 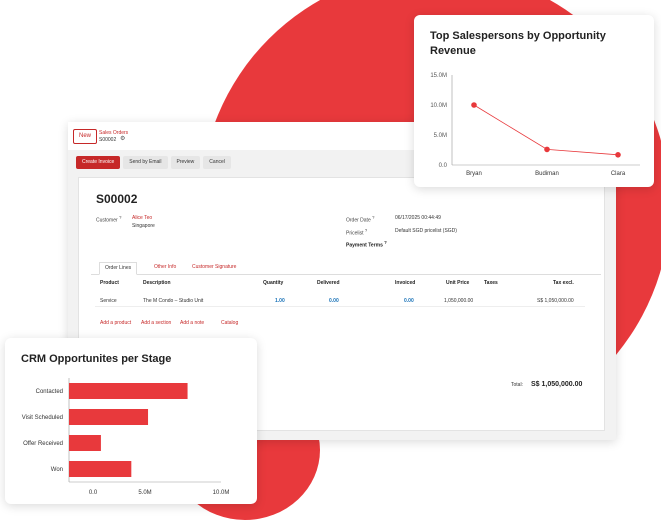 I want to click on col-invoiced: Invoiced, so click(x=405, y=283).